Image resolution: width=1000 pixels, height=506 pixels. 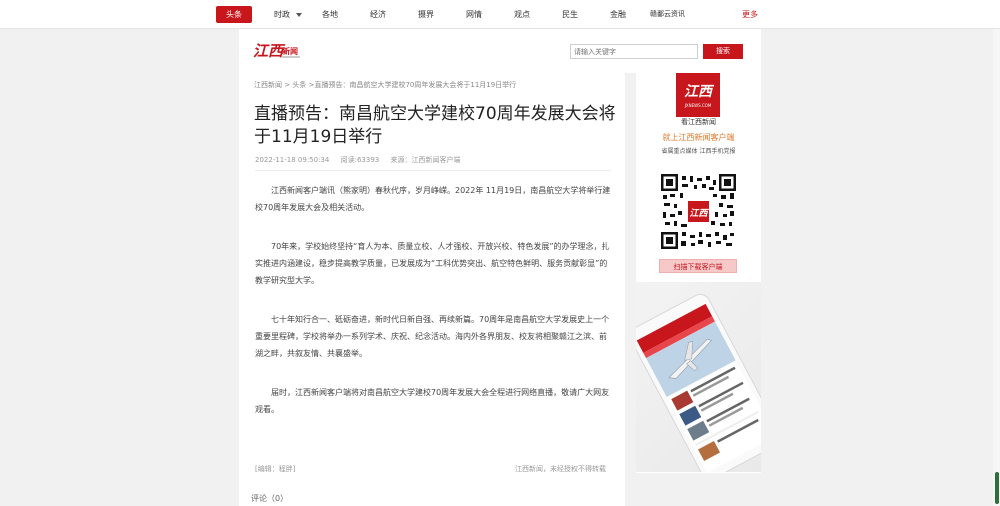 What do you see at coordinates (268, 51) in the screenshot?
I see `logo-script: 江西` at bounding box center [268, 51].